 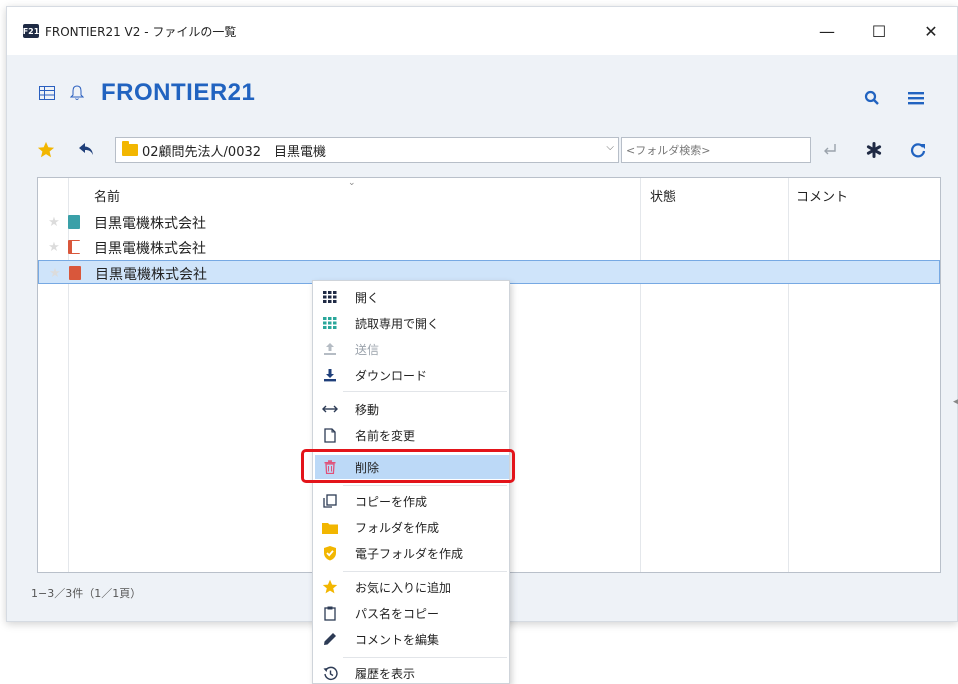 What do you see at coordinates (87, 151) in the screenshot?
I see `back-arrow-icon` at bounding box center [87, 151].